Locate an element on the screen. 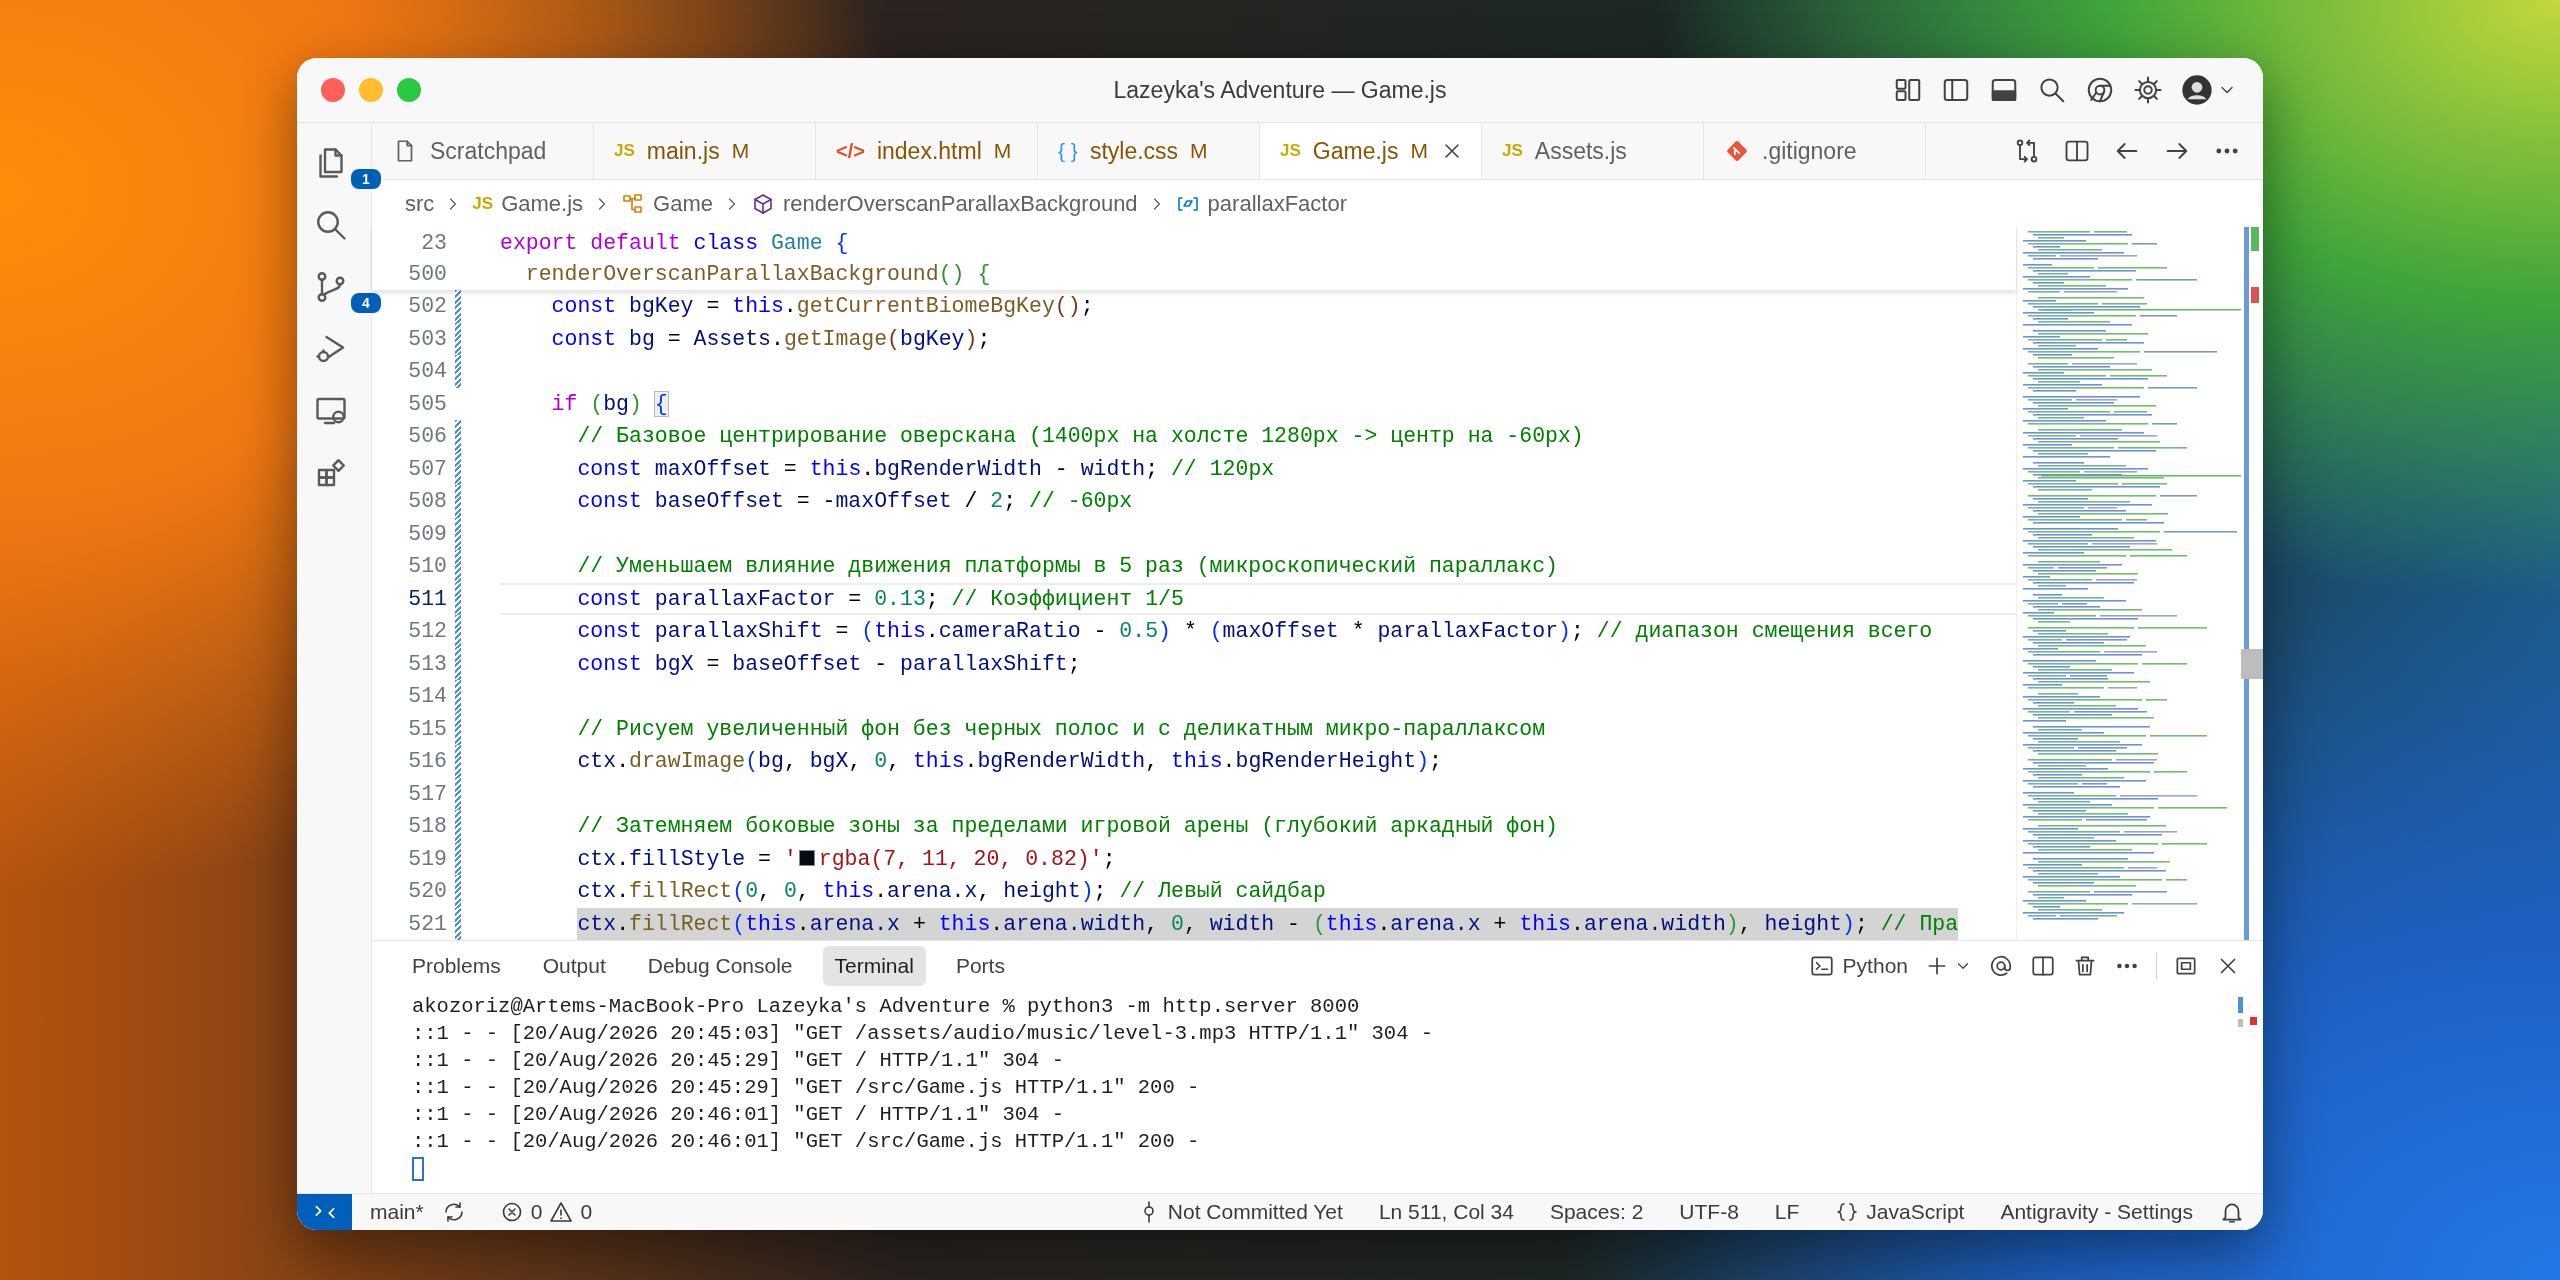 Image resolution: width=2560 pixels, height=1280 pixels. code-line: renderOverscanParallaxBackground() { is located at coordinates (758, 275).